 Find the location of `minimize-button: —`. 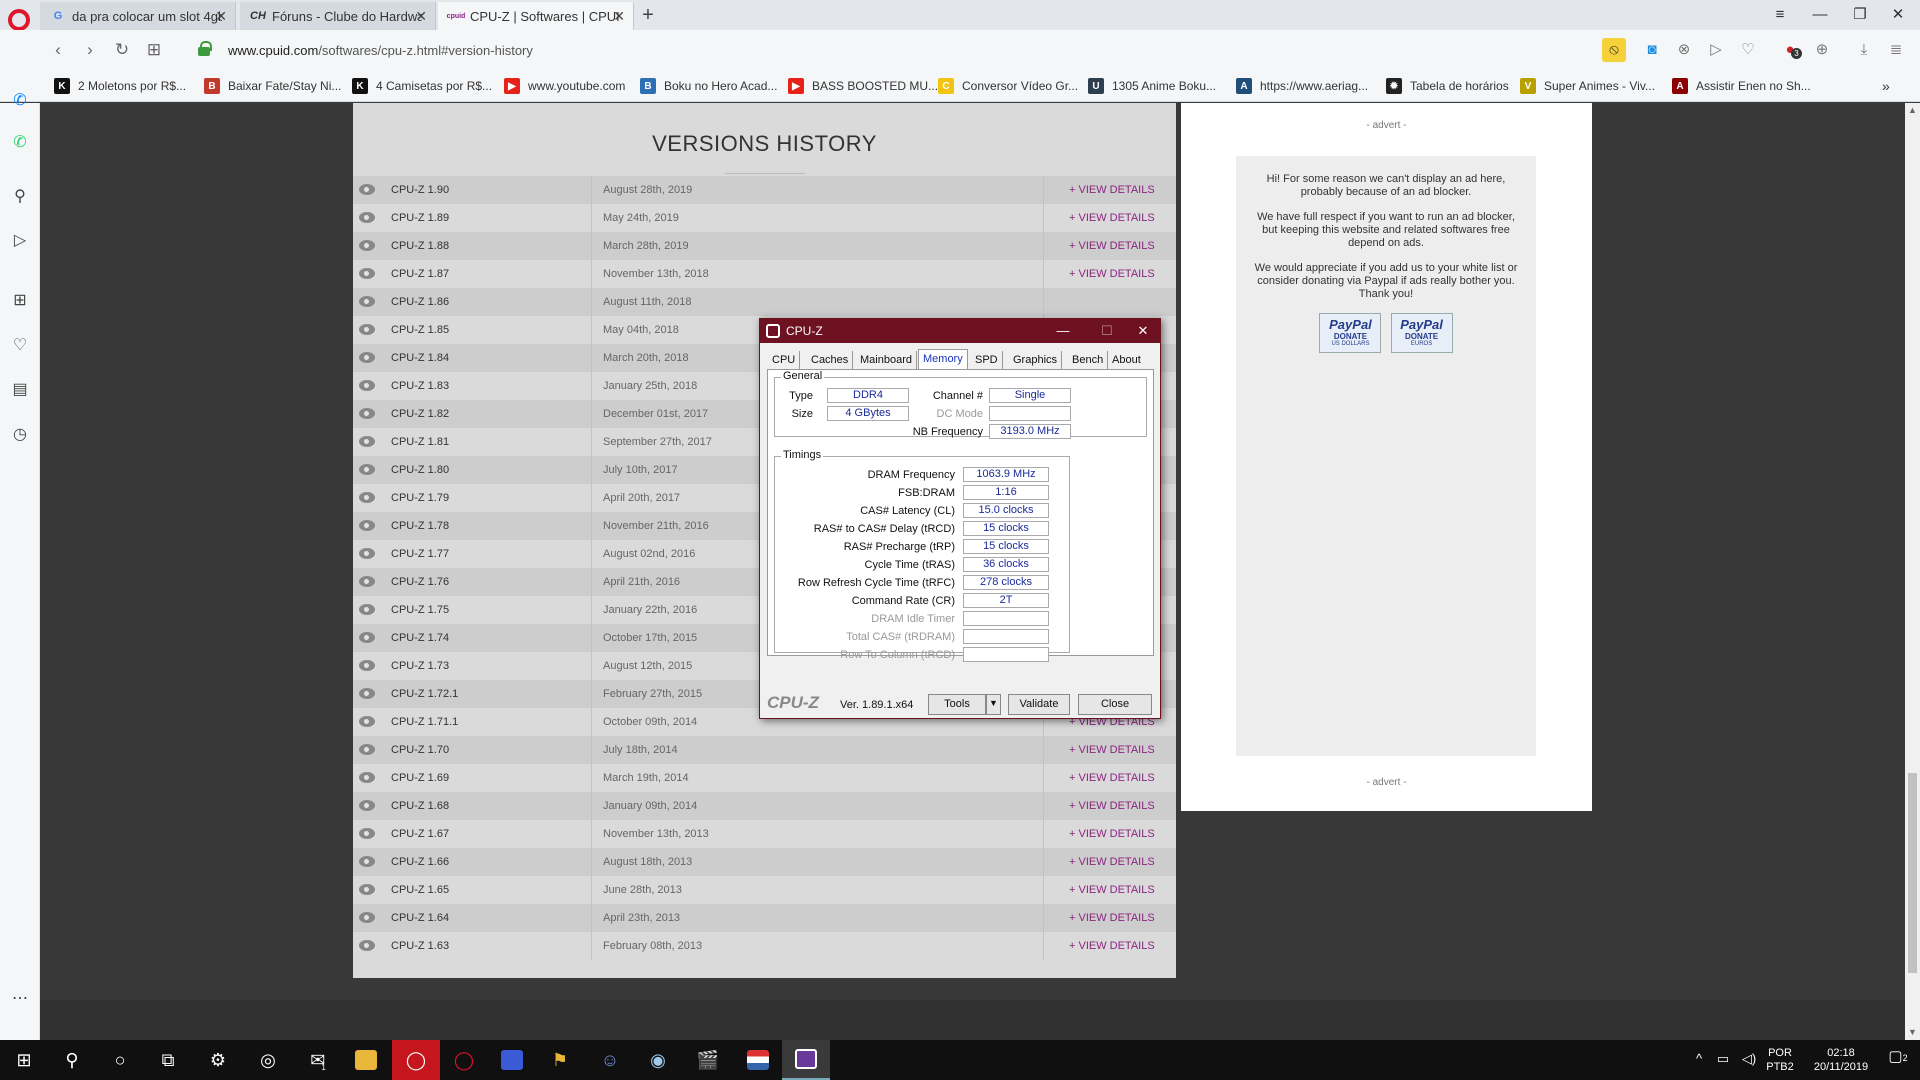

minimize-button: — is located at coordinates (1820, 15).